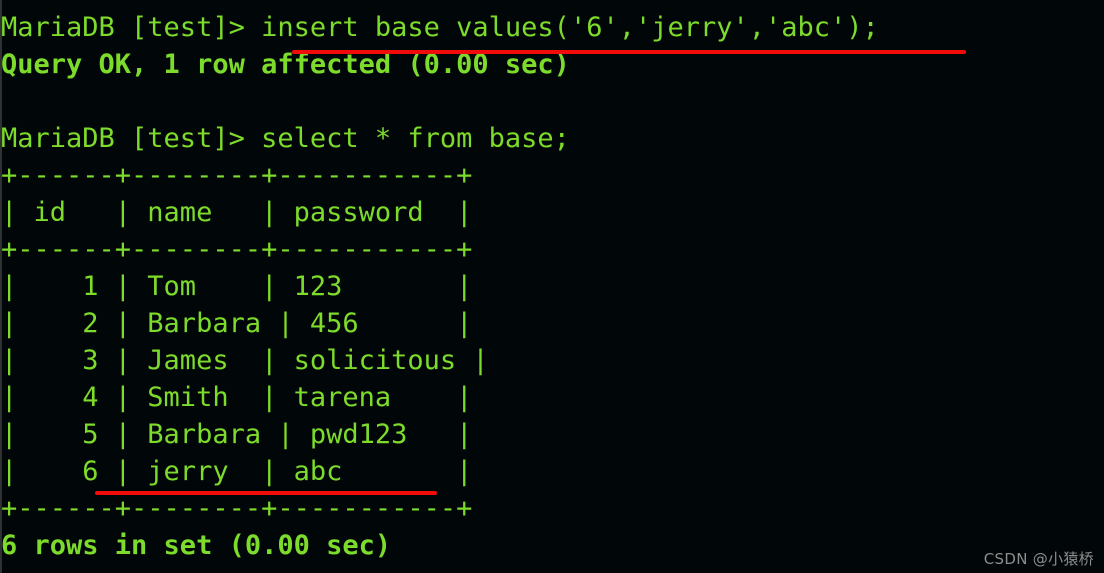 This screenshot has width=1104, height=573. I want to click on watermark: CSDN @小猿桥, so click(1038, 559).